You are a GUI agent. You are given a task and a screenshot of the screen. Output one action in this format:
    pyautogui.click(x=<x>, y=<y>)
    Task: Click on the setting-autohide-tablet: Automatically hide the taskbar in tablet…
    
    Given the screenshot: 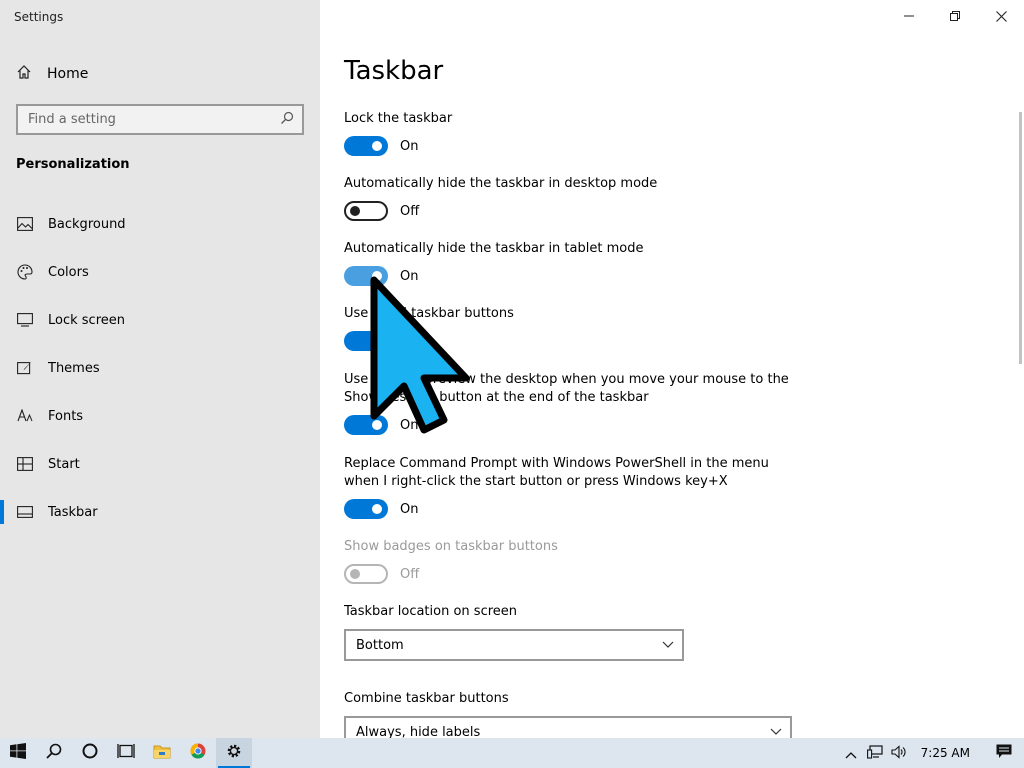 What is the action you would take?
    pyautogui.click(x=493, y=263)
    